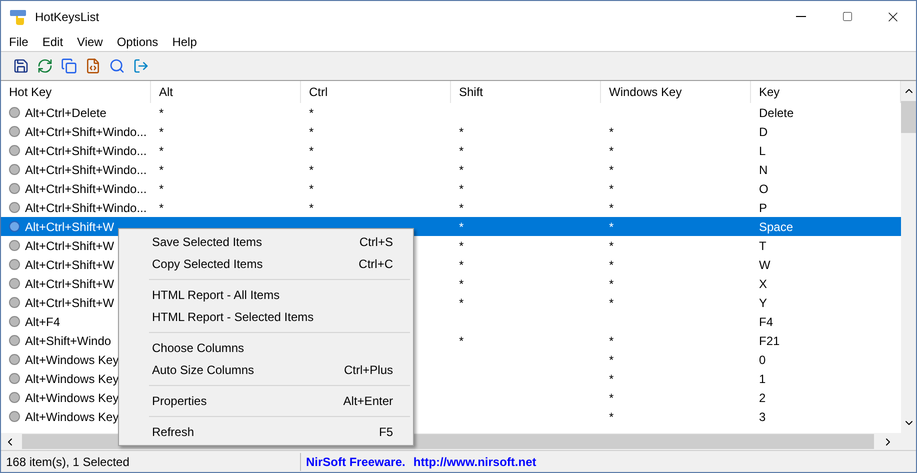 This screenshot has width=917, height=473. Describe the element at coordinates (184, 41) in the screenshot. I see `menu-item: Help` at that location.